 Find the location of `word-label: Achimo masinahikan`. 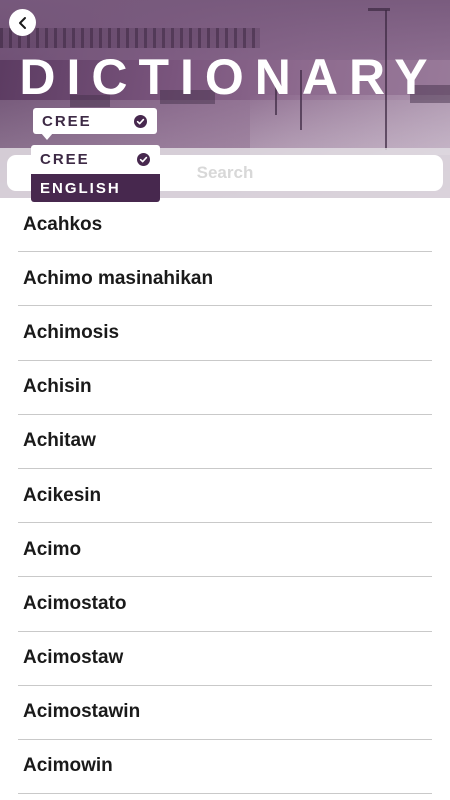

word-label: Achimo masinahikan is located at coordinates (118, 278).